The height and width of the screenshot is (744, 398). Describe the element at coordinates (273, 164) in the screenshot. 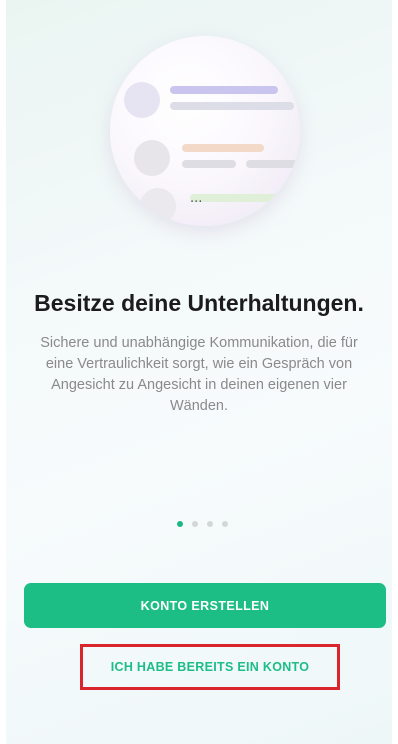

I see `message-bar-2c` at that location.